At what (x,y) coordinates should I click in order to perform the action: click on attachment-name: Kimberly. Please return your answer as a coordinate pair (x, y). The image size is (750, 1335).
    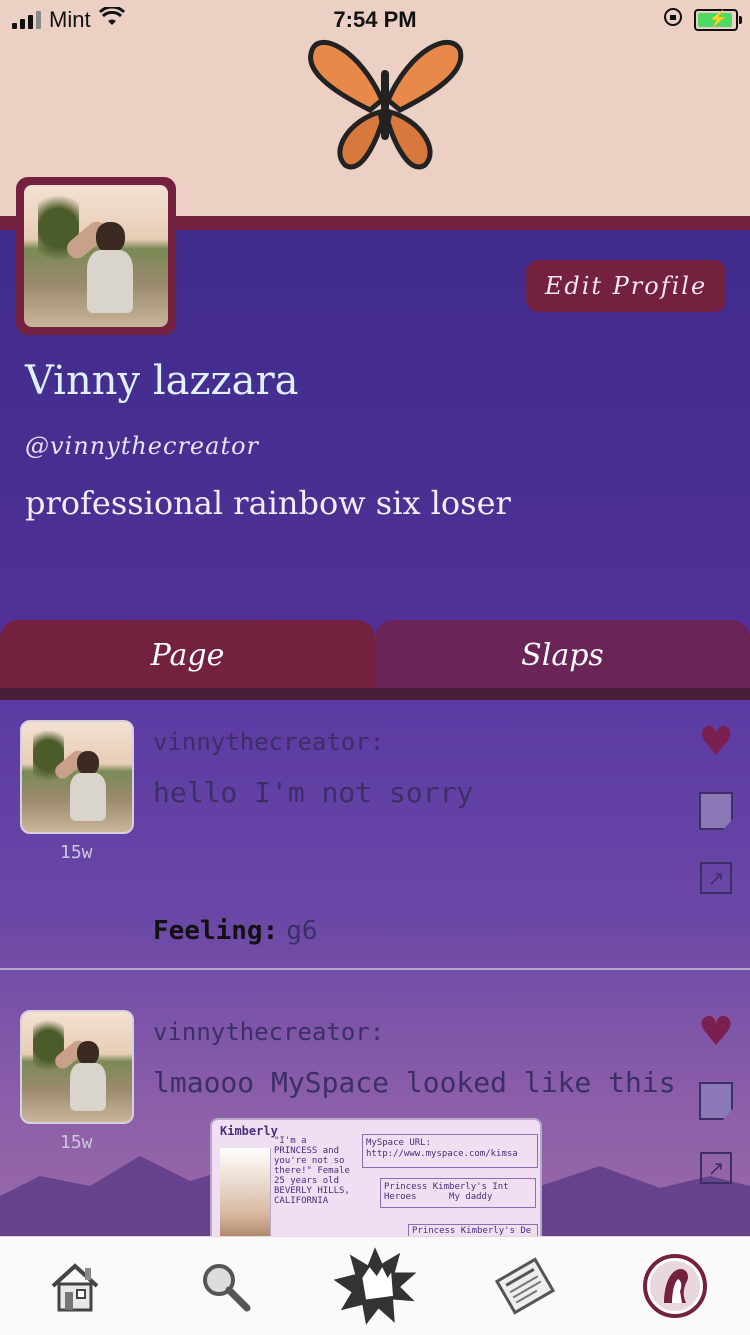
    Looking at the image, I should click on (249, 1131).